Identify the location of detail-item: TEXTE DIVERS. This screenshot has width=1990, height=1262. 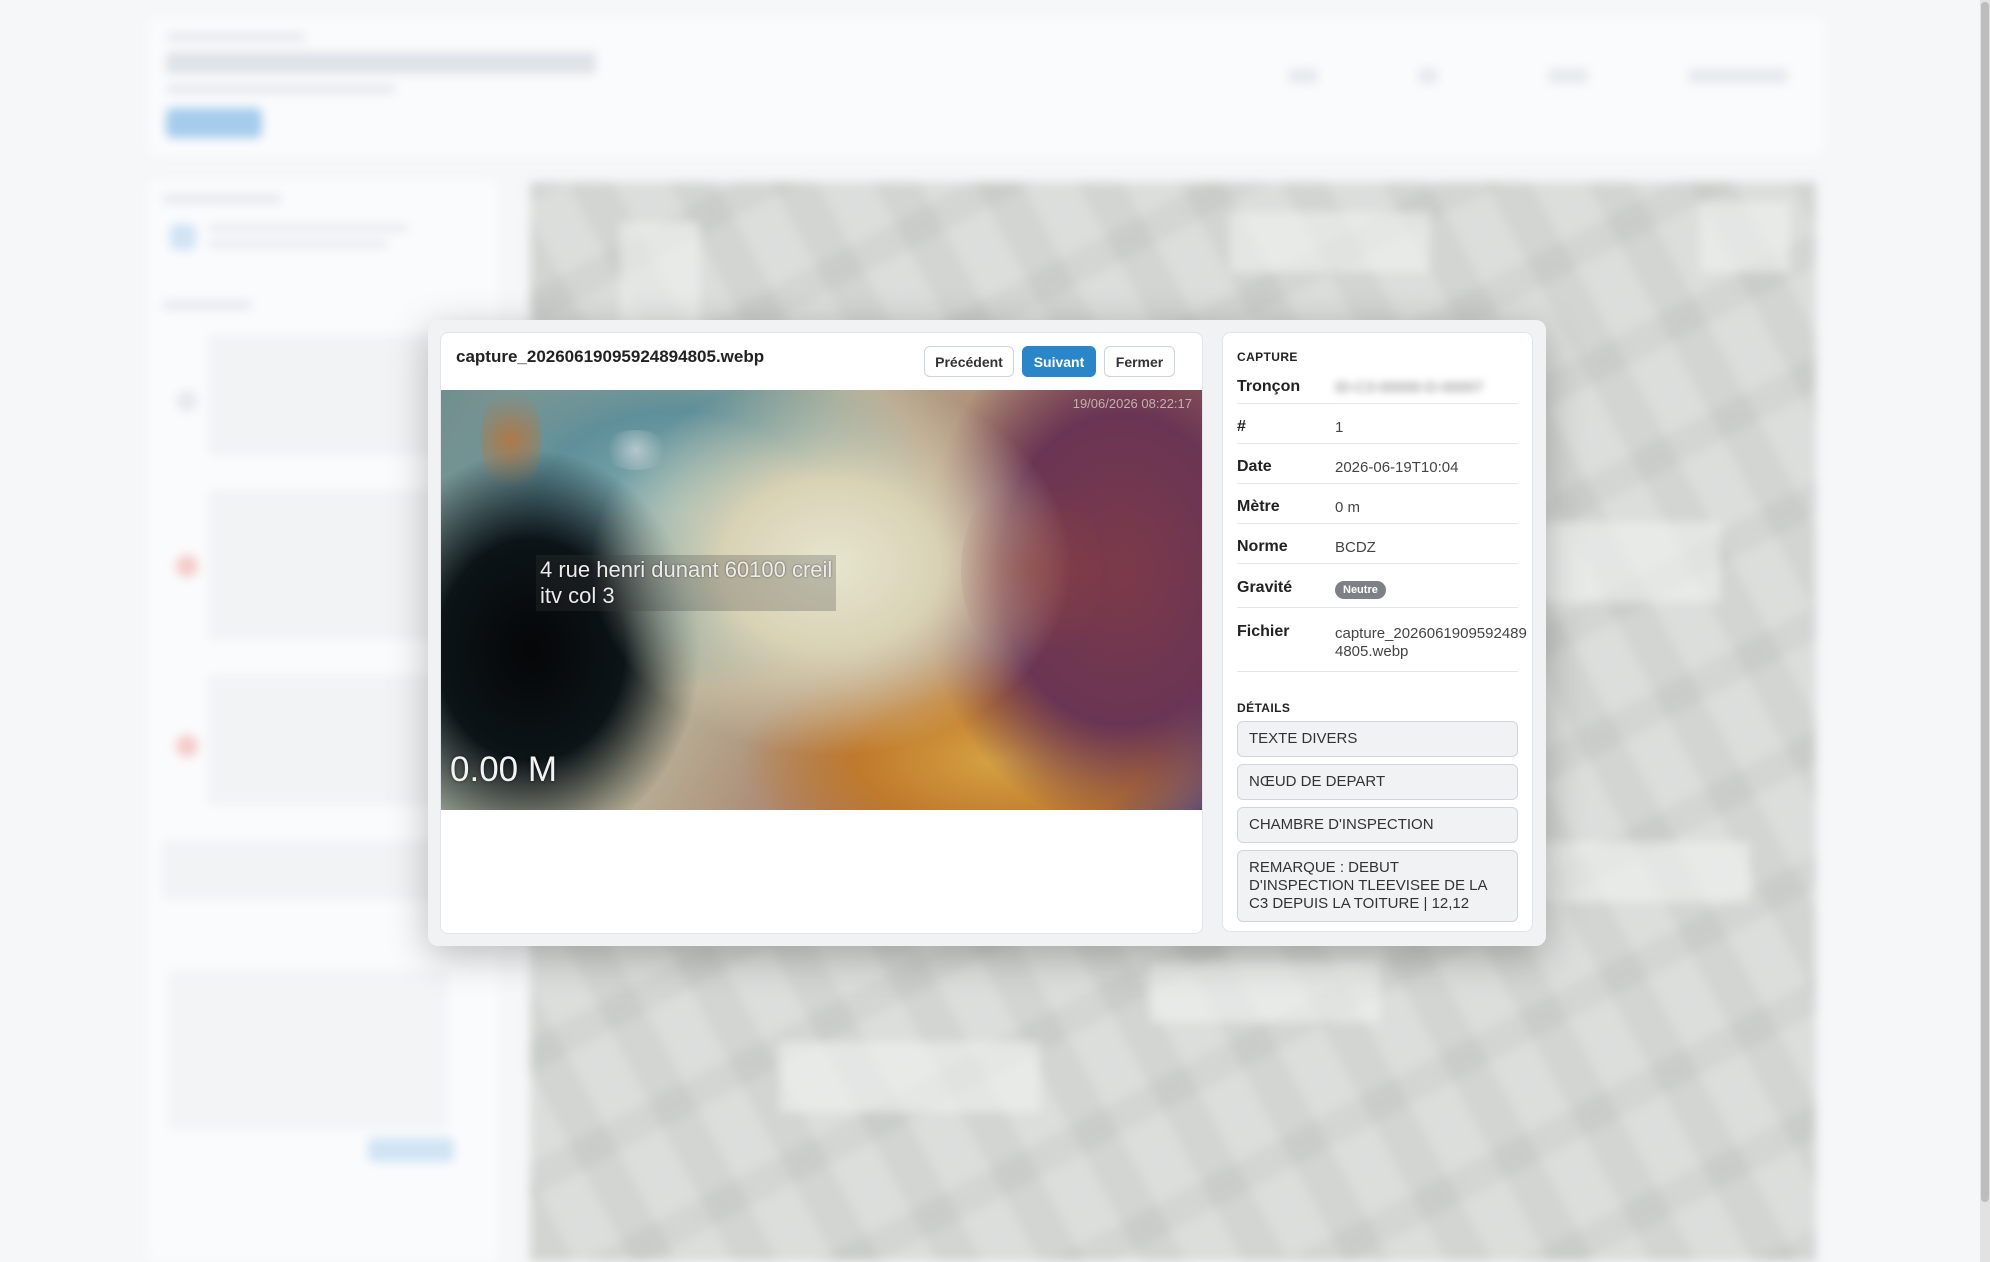
(1377, 739).